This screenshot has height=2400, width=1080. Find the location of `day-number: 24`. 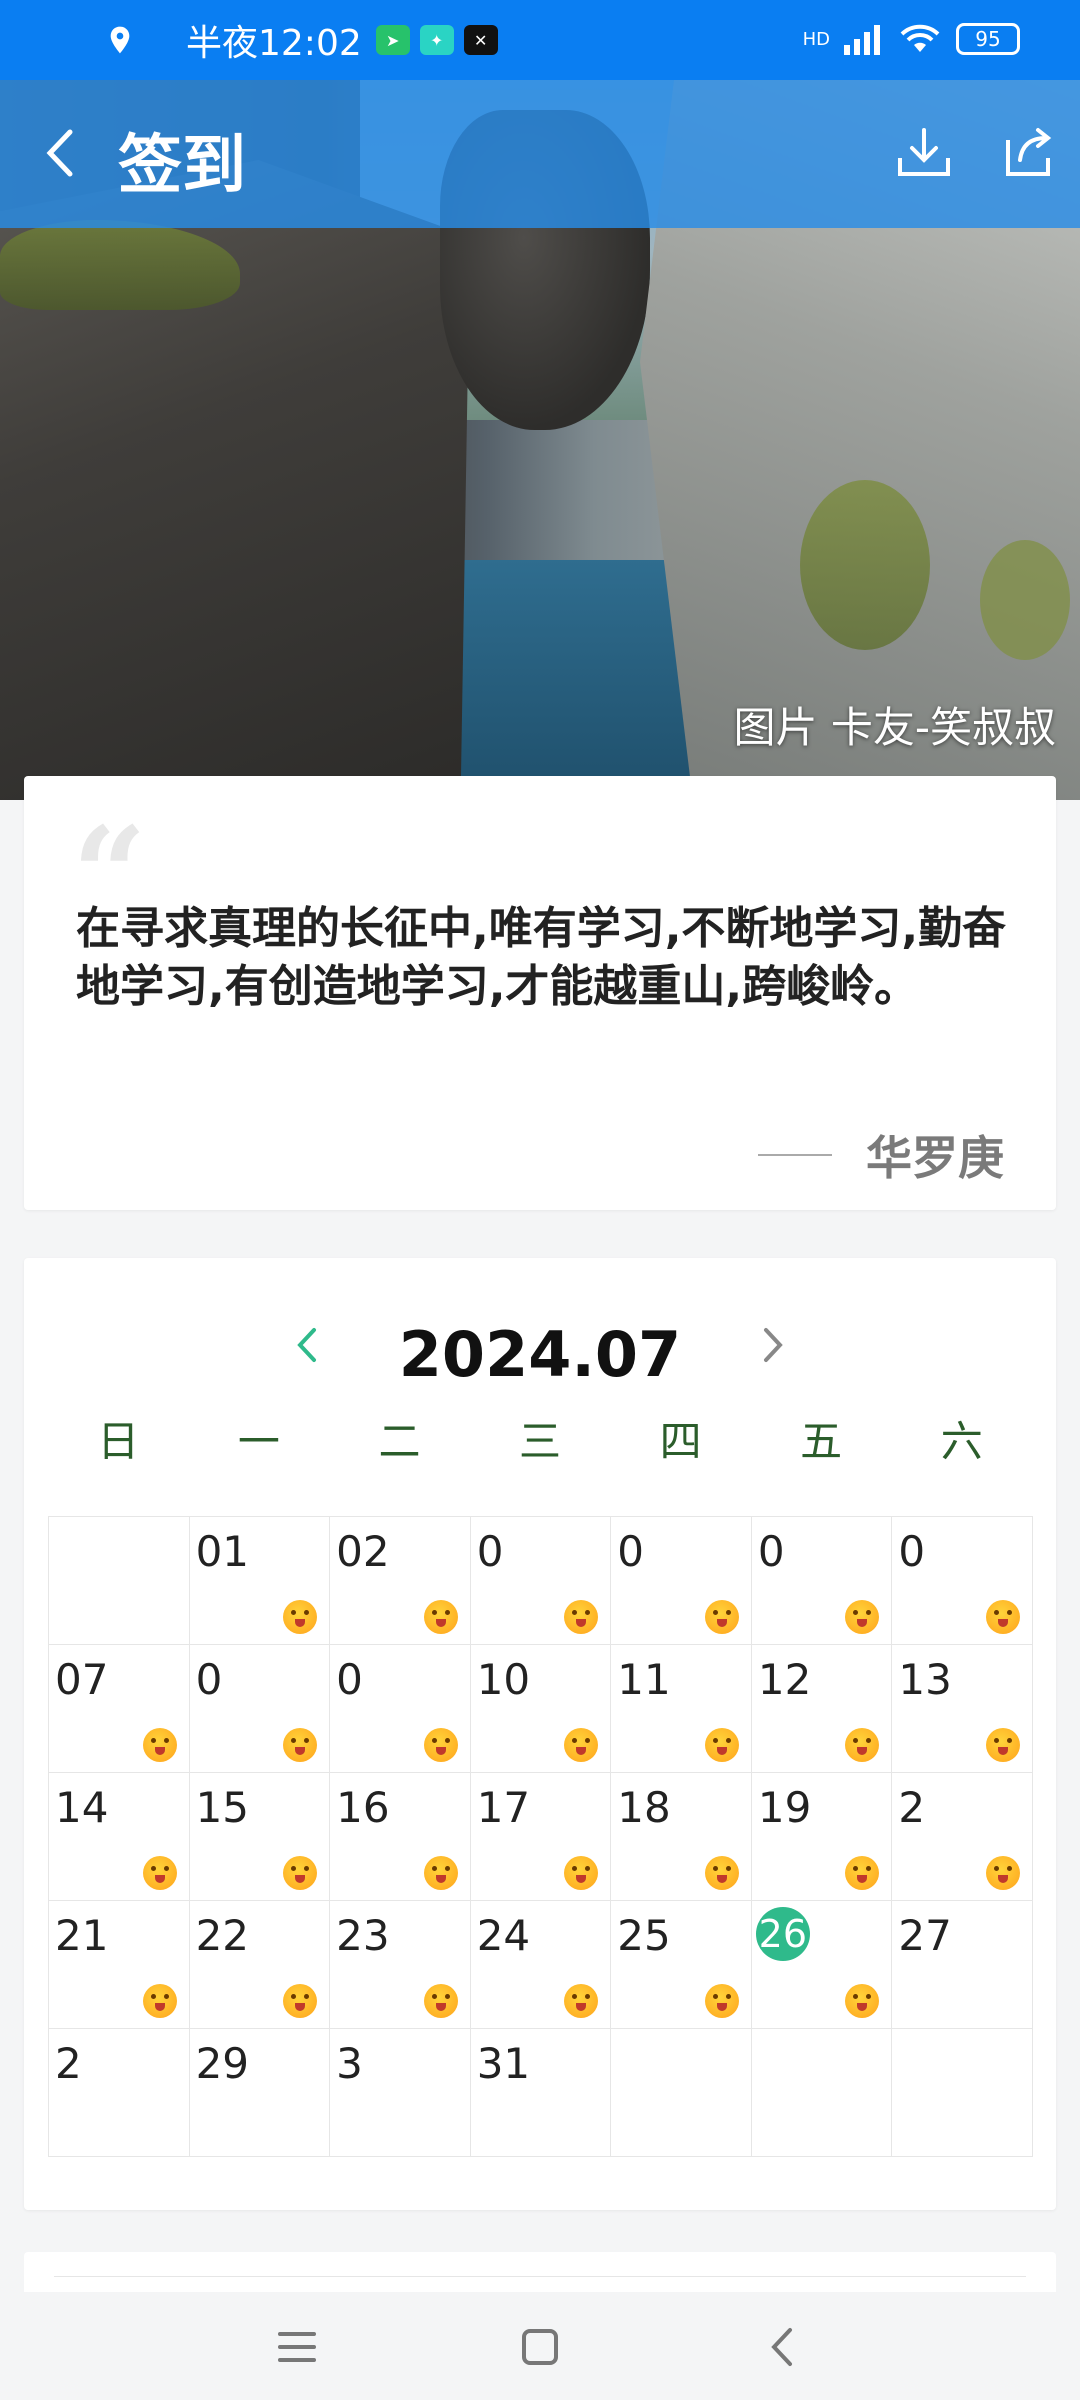

day-number: 24 is located at coordinates (503, 1935).